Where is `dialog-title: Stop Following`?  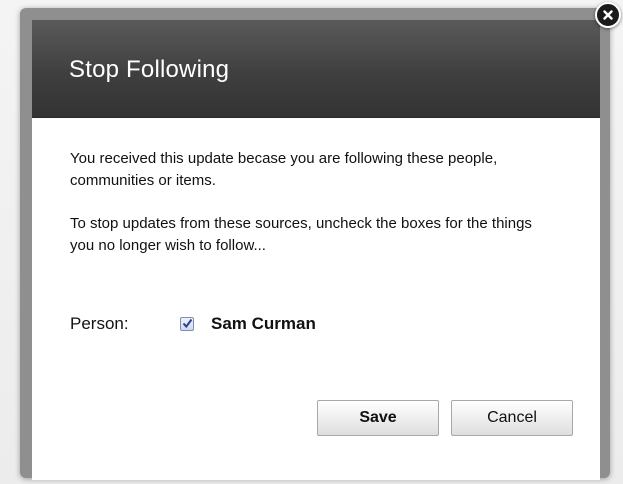
dialog-title: Stop Following is located at coordinates (149, 69).